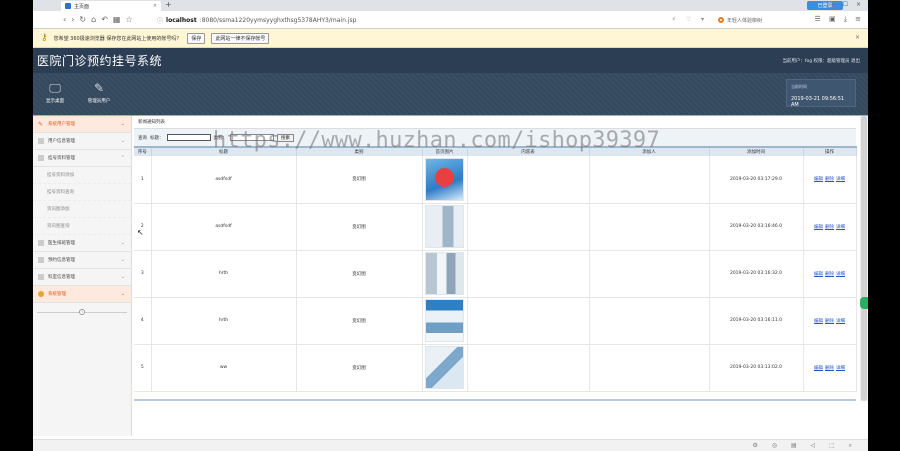 This screenshot has width=900, height=451. I want to click on sidebar-subitem: 挂号资料添加, so click(82, 175).